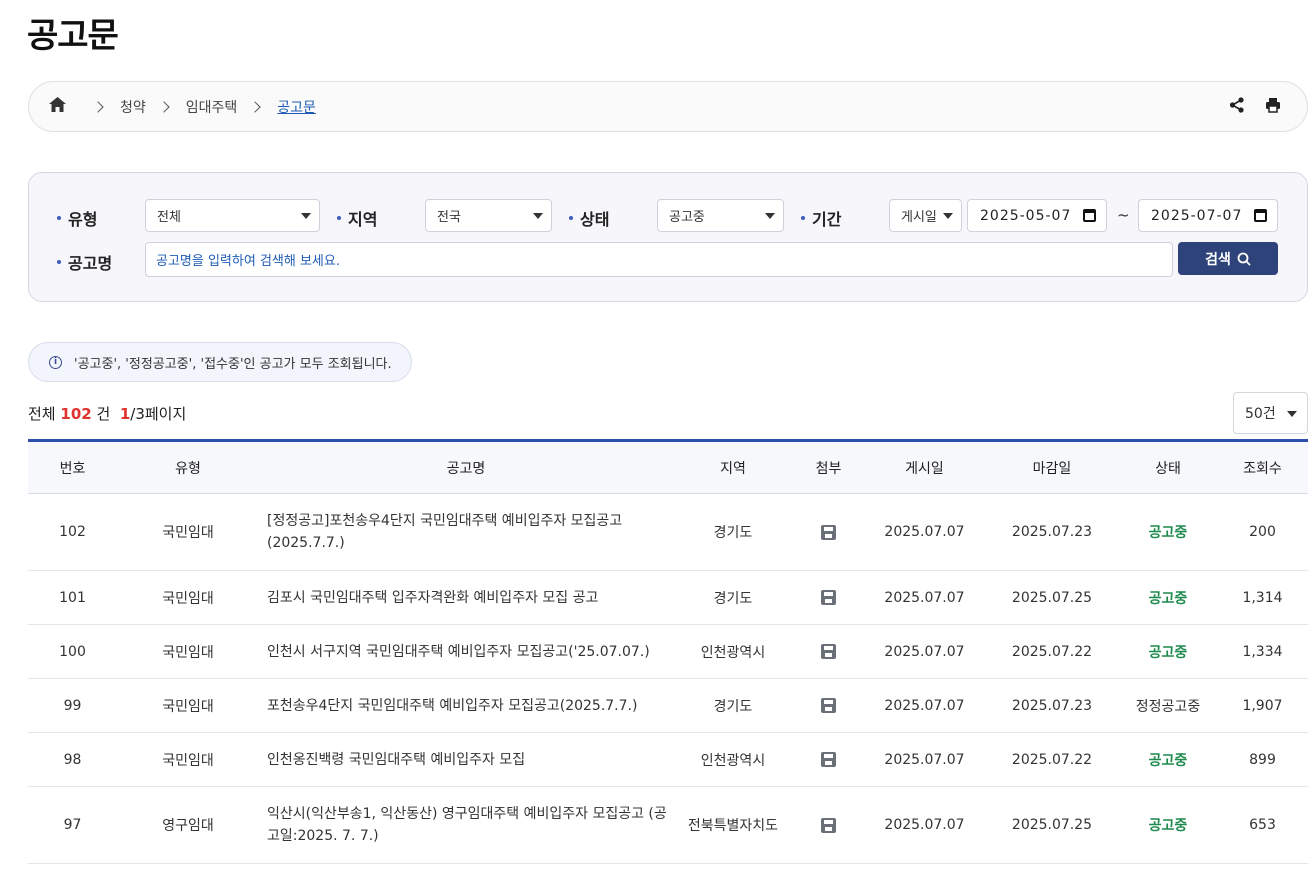 The image size is (1309, 873). Describe the element at coordinates (1052, 467) in the screenshot. I see `header-deadline: 마감일` at that location.